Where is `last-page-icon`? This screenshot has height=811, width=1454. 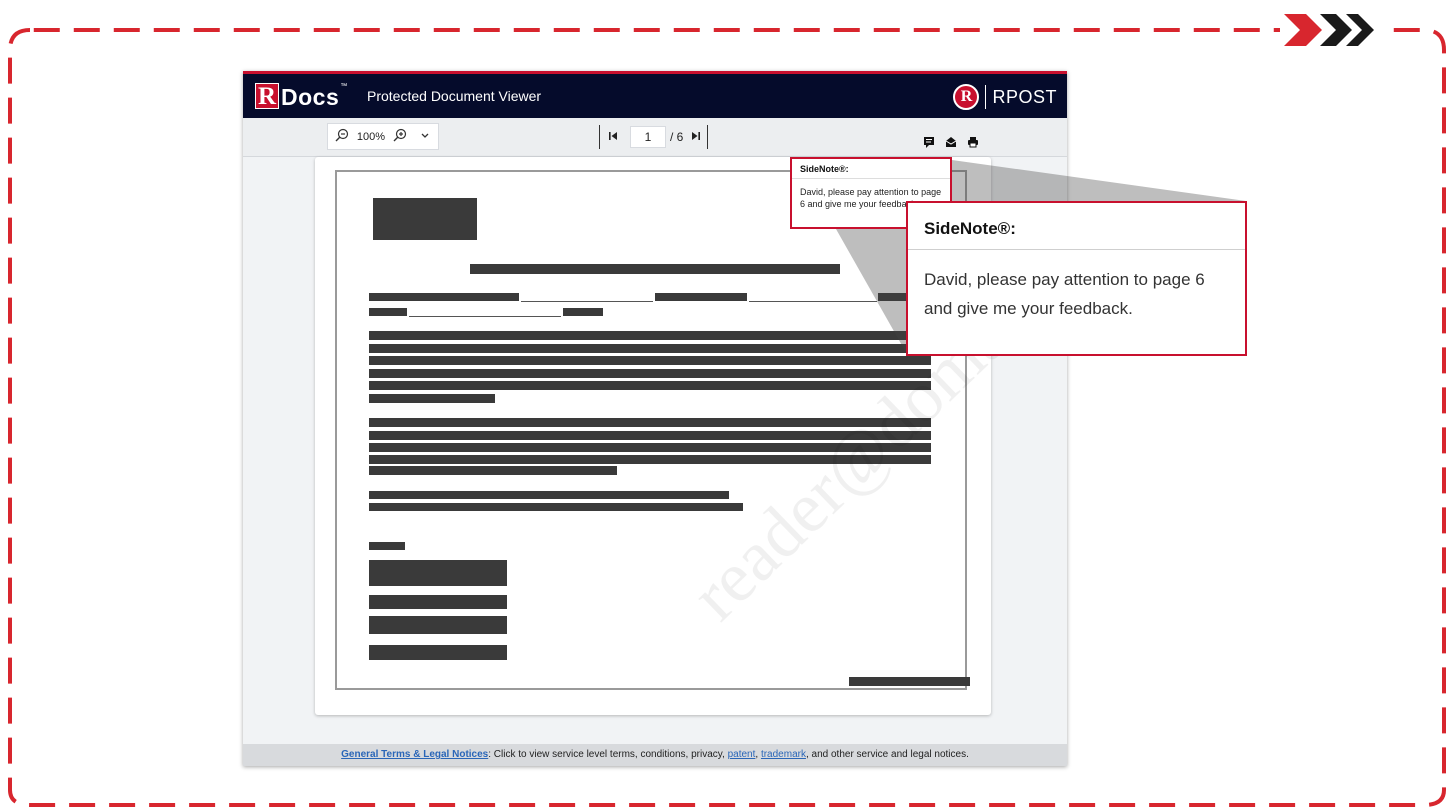
last-page-icon is located at coordinates (698, 137).